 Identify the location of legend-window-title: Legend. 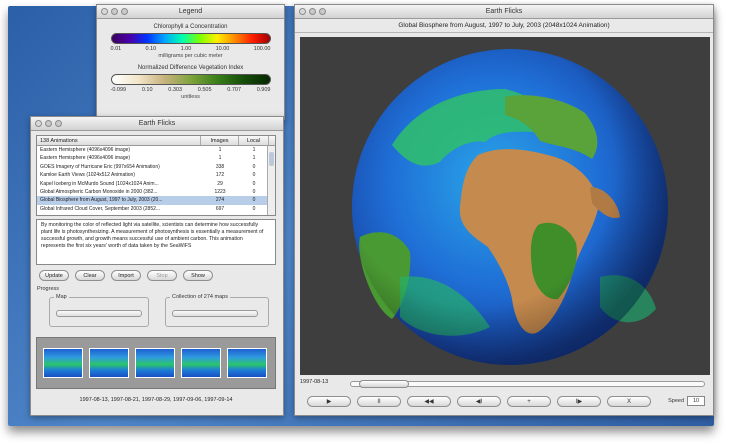
(190, 11).